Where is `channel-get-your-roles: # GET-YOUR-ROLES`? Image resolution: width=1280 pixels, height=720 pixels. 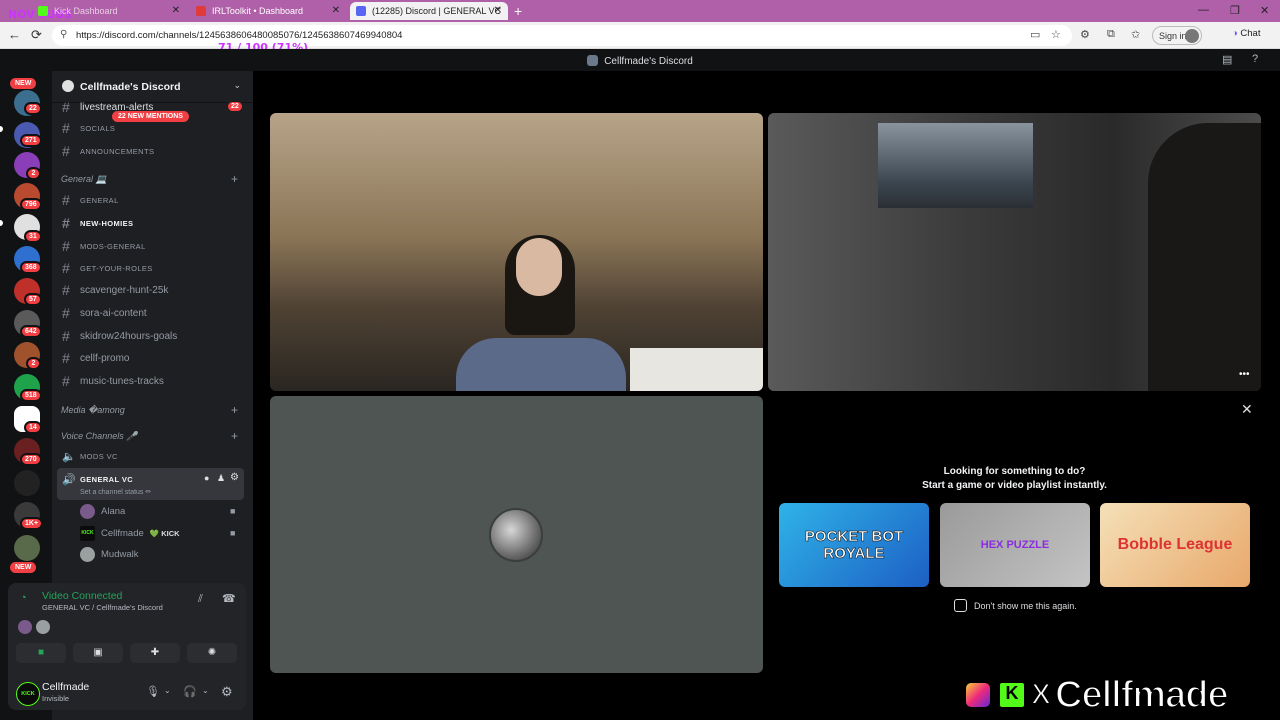 channel-get-your-roles: # GET-YOUR-ROLES is located at coordinates (107, 268).